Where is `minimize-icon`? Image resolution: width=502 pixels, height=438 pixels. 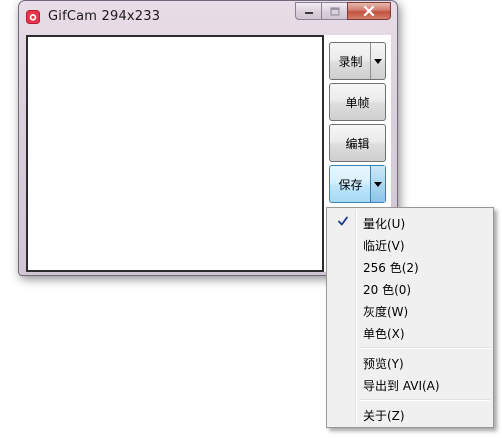 minimize-icon is located at coordinates (308, 13).